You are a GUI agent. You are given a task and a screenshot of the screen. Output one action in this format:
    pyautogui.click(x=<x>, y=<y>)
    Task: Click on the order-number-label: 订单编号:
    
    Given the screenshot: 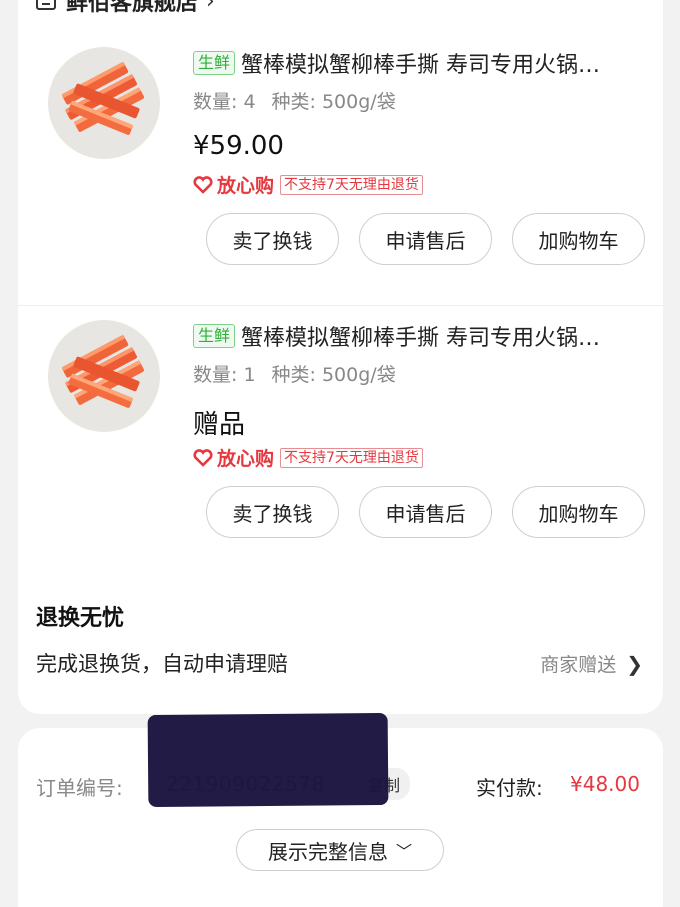 What is the action you would take?
    pyautogui.click(x=79, y=788)
    